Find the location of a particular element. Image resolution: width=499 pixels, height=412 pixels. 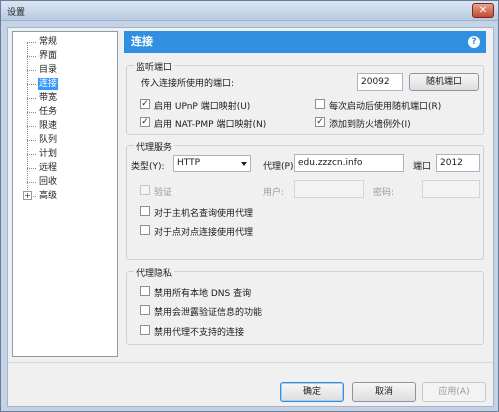

proxy-peer-conn-checkbox is located at coordinates (145, 230).